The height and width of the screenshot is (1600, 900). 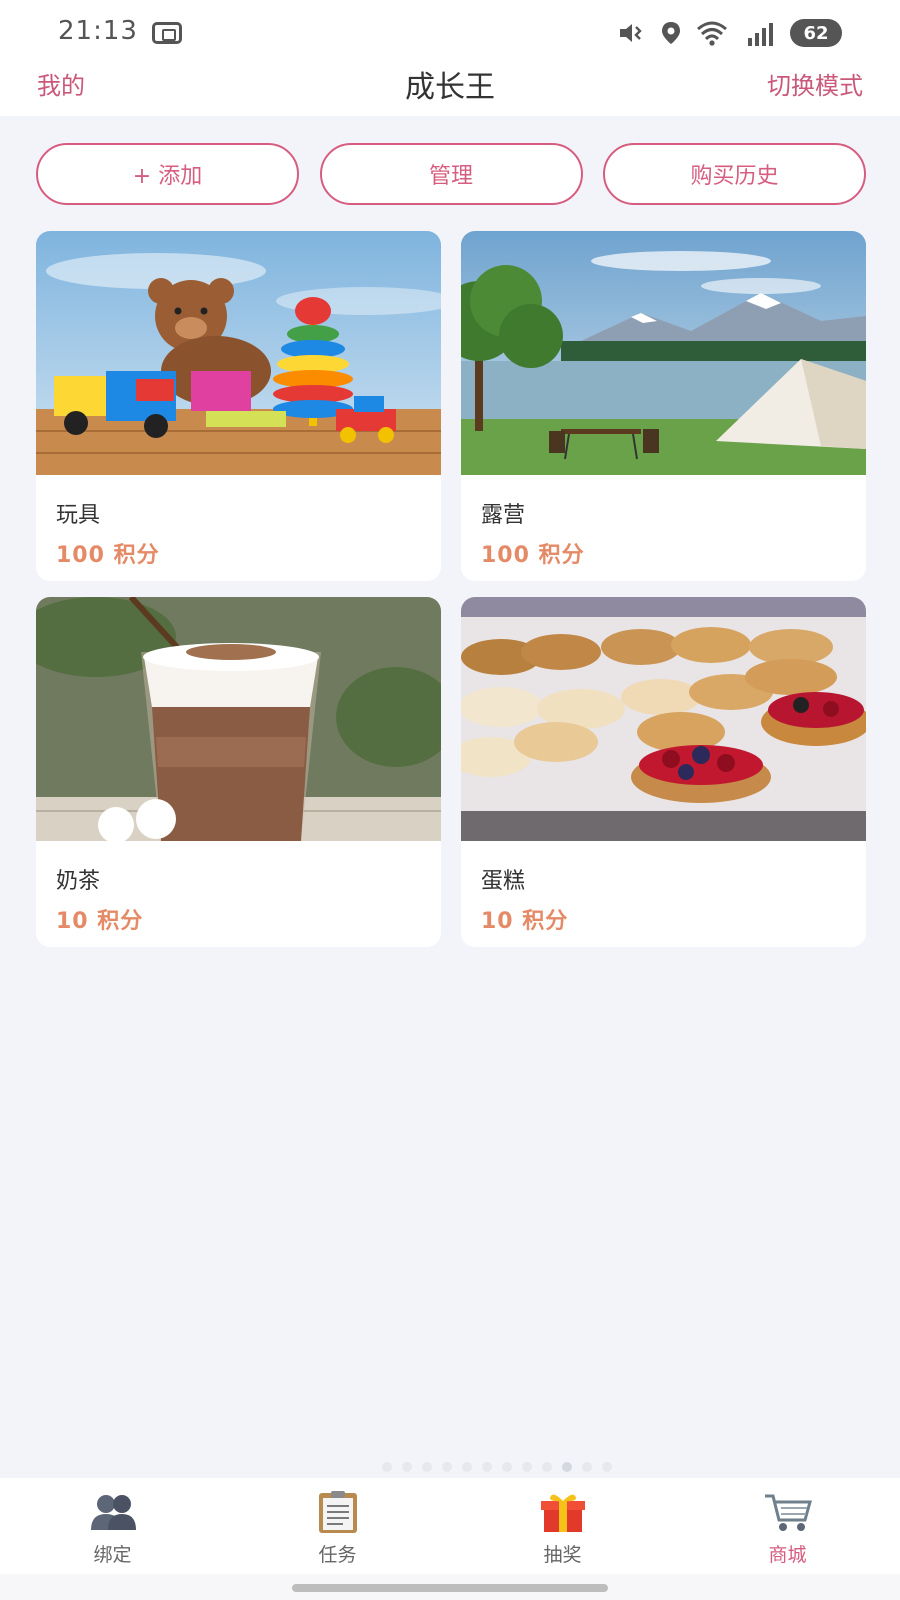 What do you see at coordinates (503, 515) in the screenshot?
I see `product-name: 露营` at bounding box center [503, 515].